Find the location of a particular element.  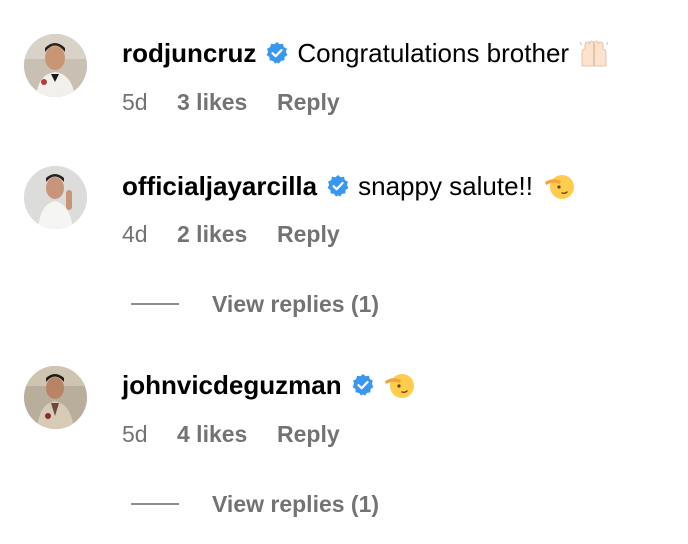

comment-text: snappy salute!! is located at coordinates (445, 186).